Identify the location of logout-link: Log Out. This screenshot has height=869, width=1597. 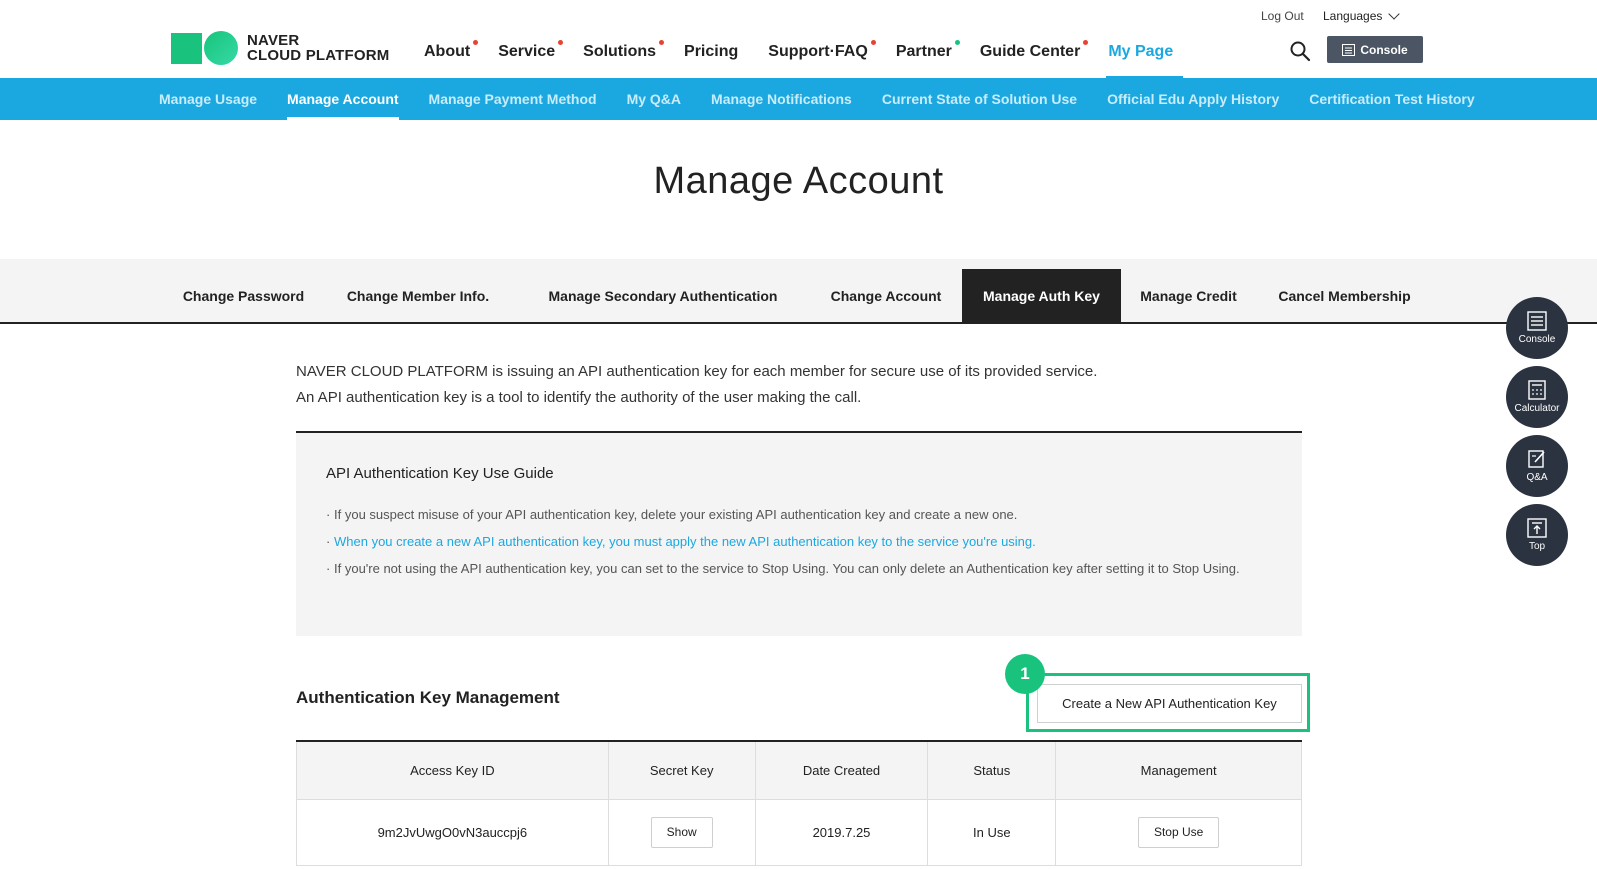
(1282, 16).